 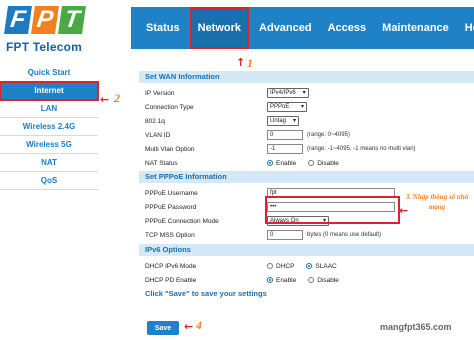 What do you see at coordinates (285, 149) in the screenshot?
I see `multi-vlan-input: -1` at bounding box center [285, 149].